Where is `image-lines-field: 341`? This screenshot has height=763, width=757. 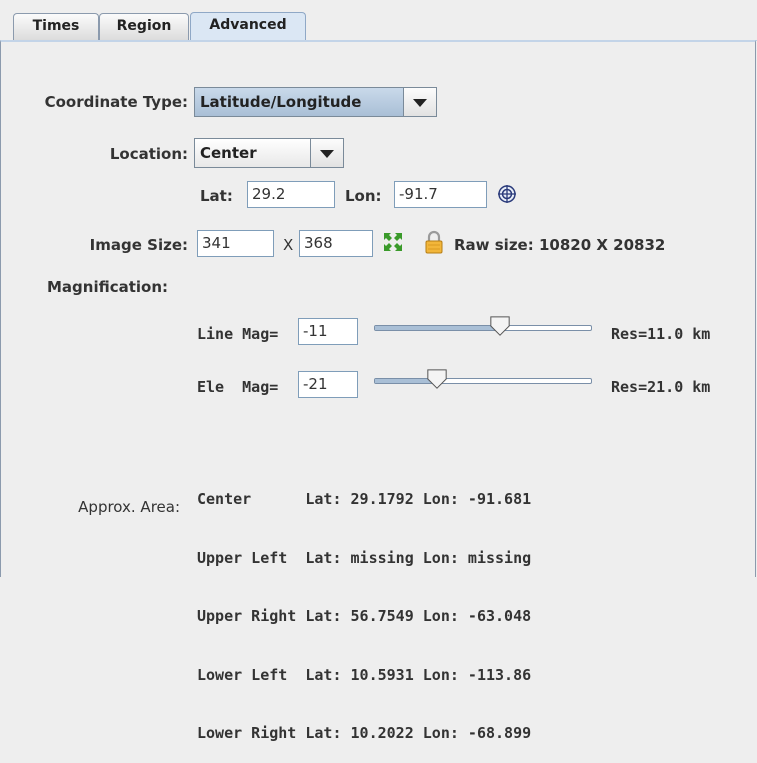
image-lines-field: 341 is located at coordinates (235, 243).